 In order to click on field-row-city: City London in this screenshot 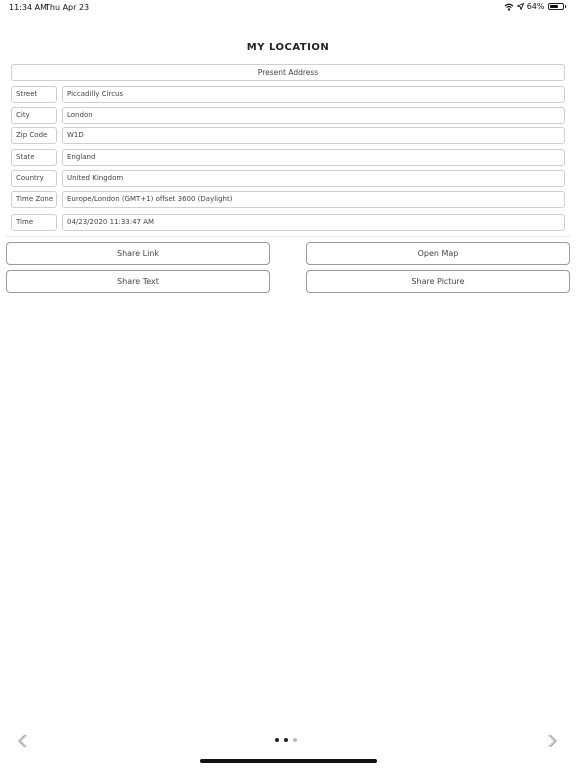, I will do `click(288, 115)`.